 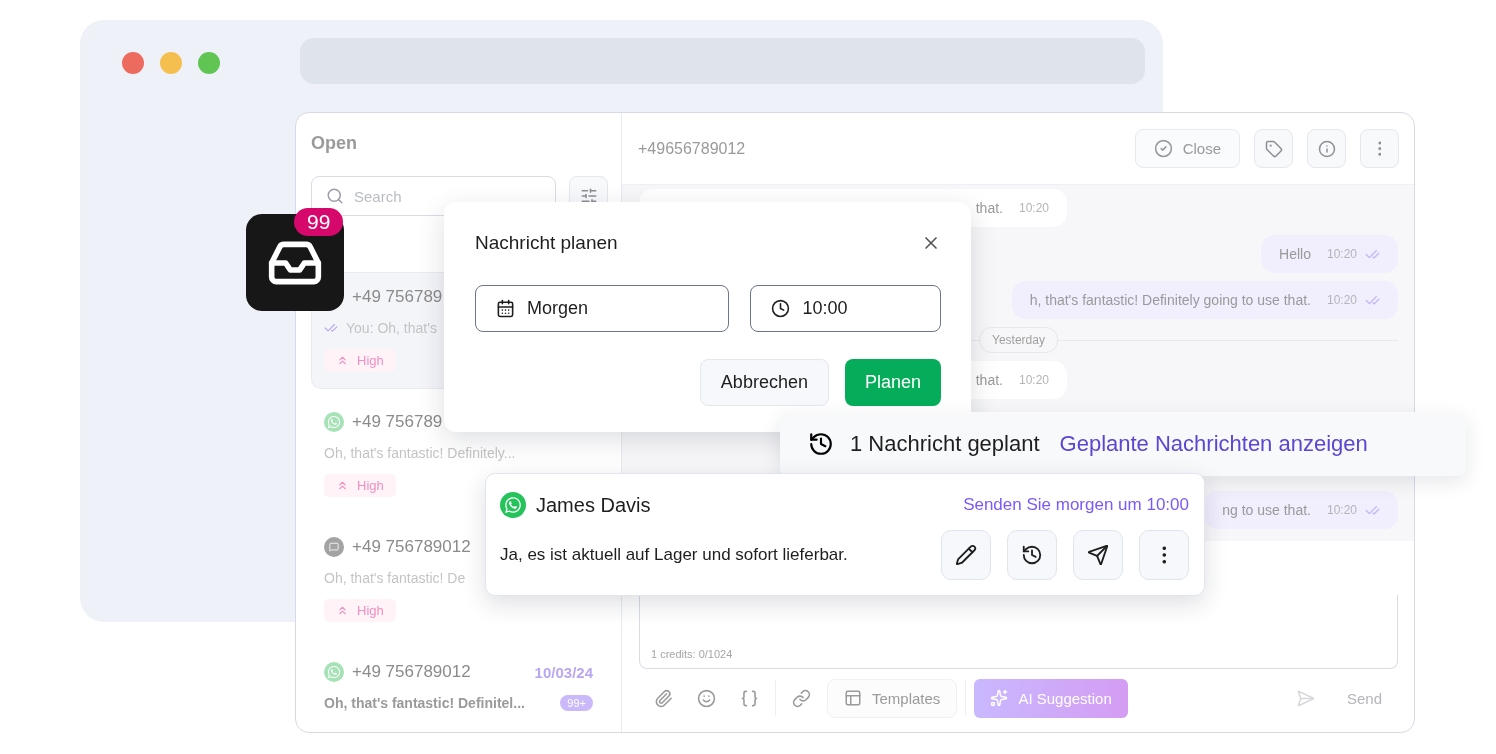 I want to click on scheduled-text: Ja, es ist aktuell auf Lager und sofort lieferbar., so click(x=674, y=555).